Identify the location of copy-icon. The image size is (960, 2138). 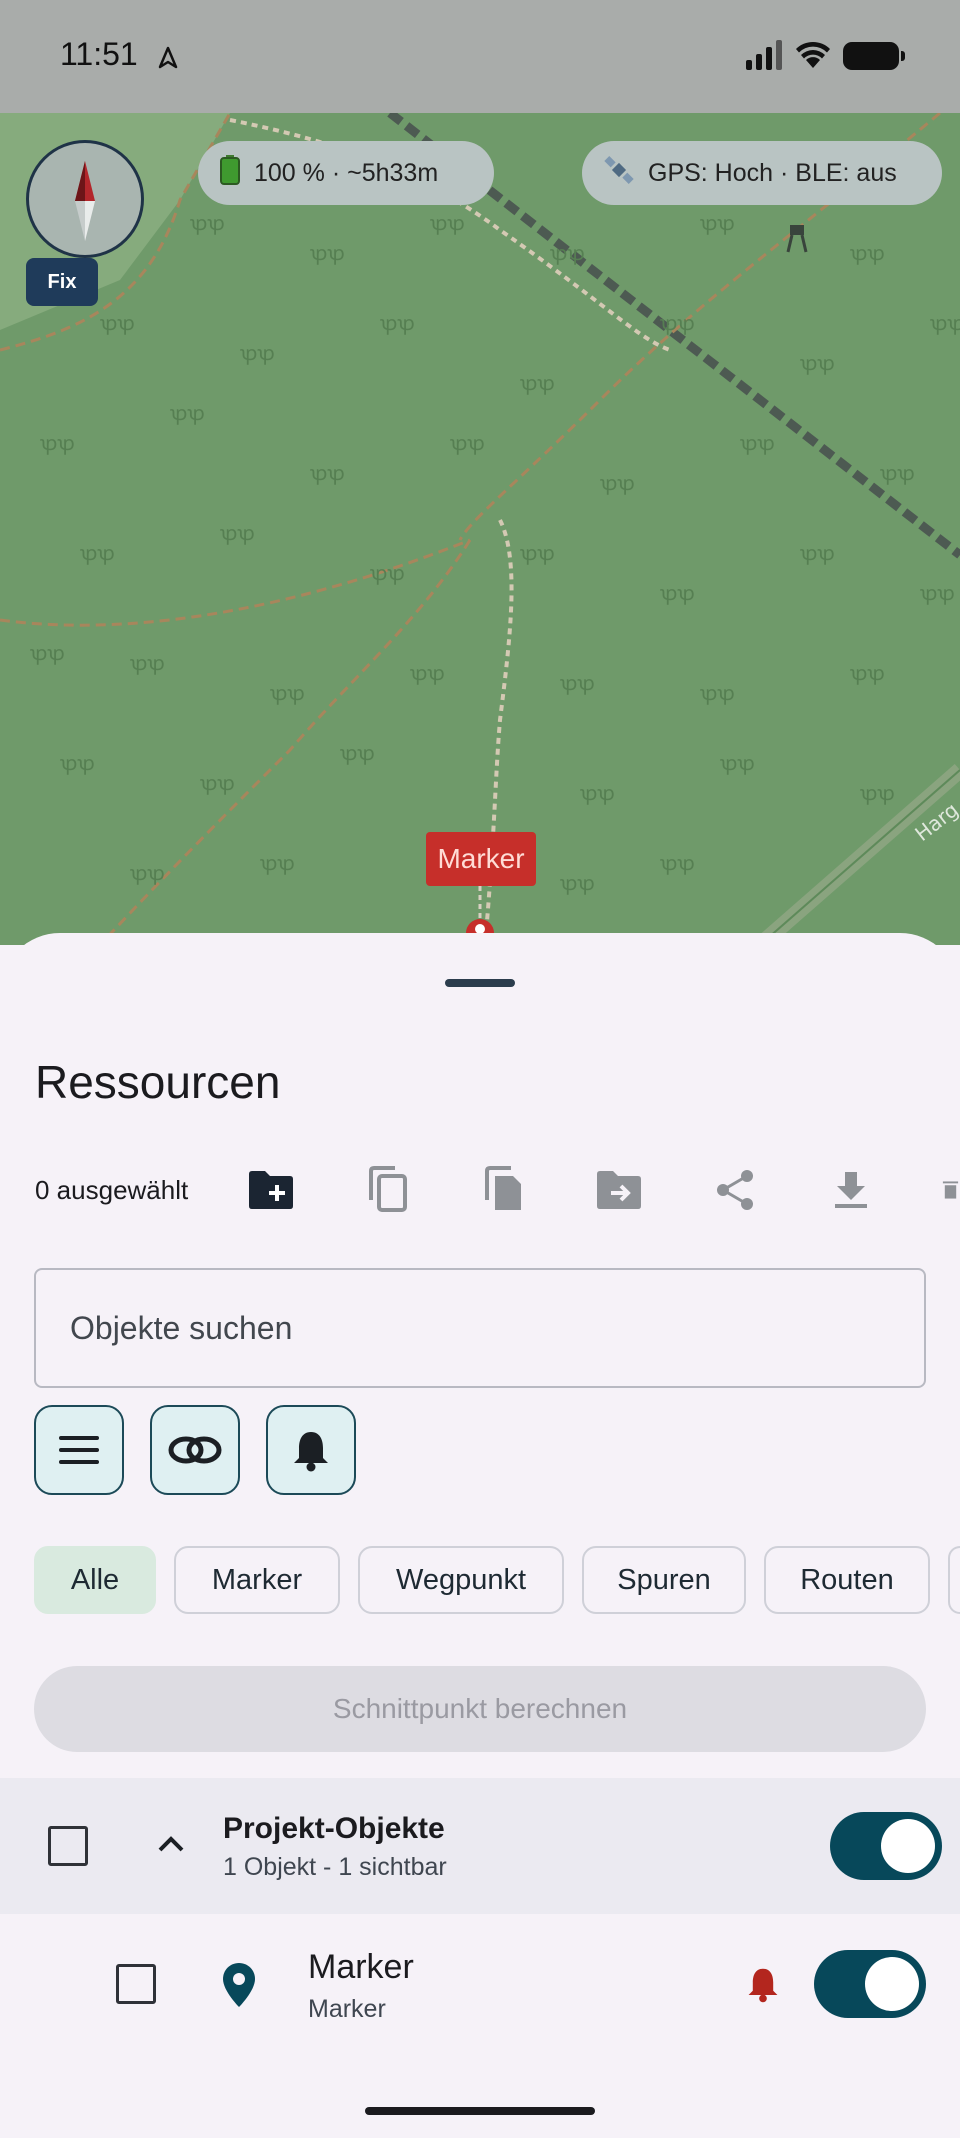
(387, 1190).